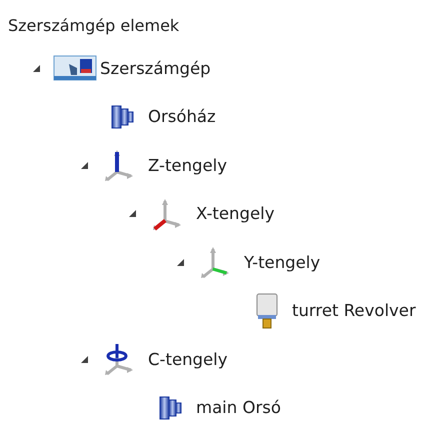 Image resolution: width=446 pixels, height=439 pixels. Describe the element at coordinates (188, 359) in the screenshot. I see `tree-item-label: C-tengely` at that location.